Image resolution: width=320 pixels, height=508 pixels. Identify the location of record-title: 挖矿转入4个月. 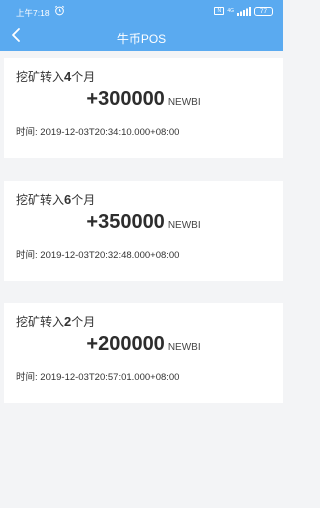
(55, 76).